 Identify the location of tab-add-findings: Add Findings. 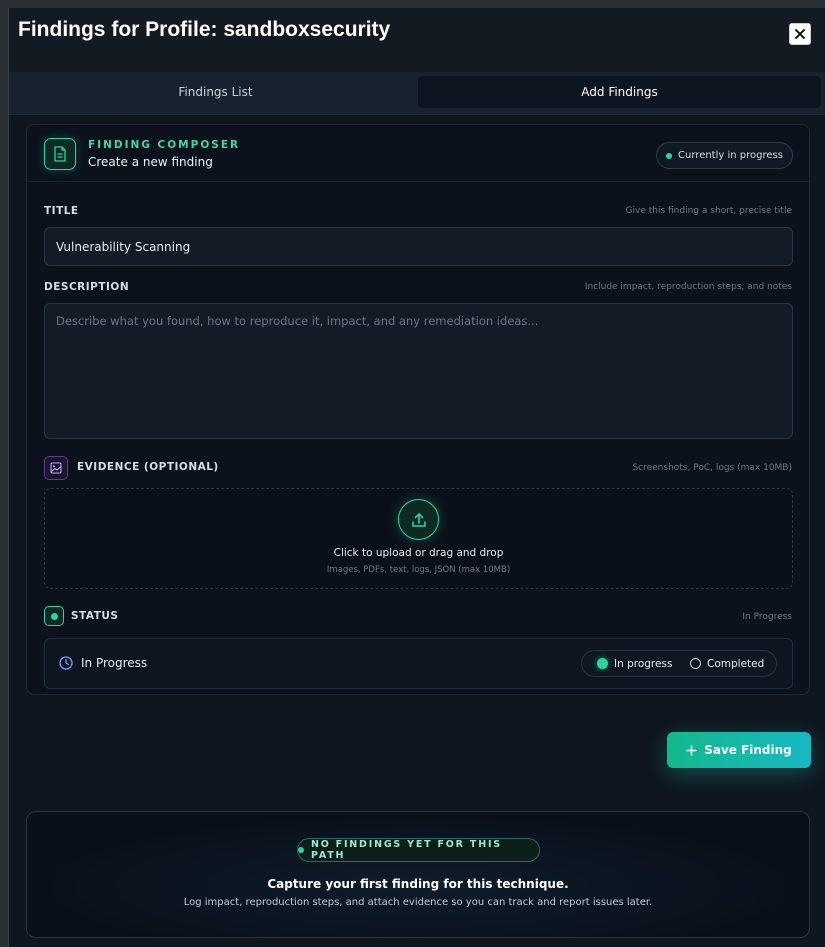
(619, 92).